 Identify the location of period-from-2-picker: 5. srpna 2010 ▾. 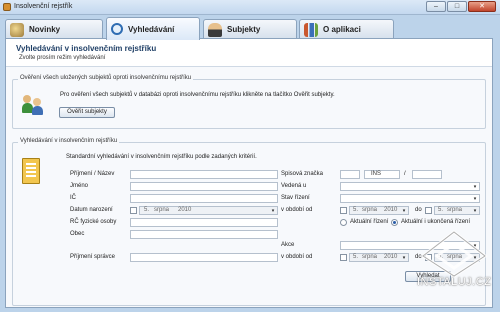
(379, 257).